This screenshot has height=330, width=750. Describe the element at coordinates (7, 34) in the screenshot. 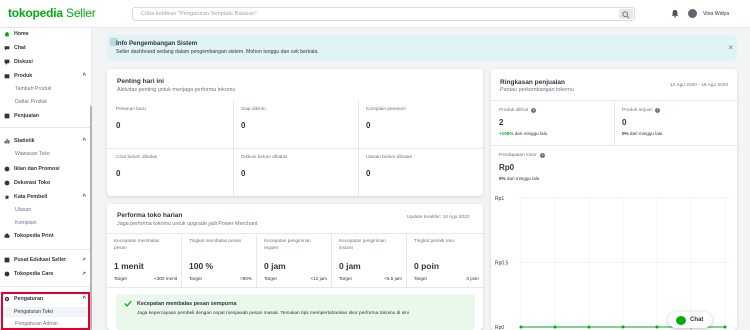

I see `home-icon` at that location.